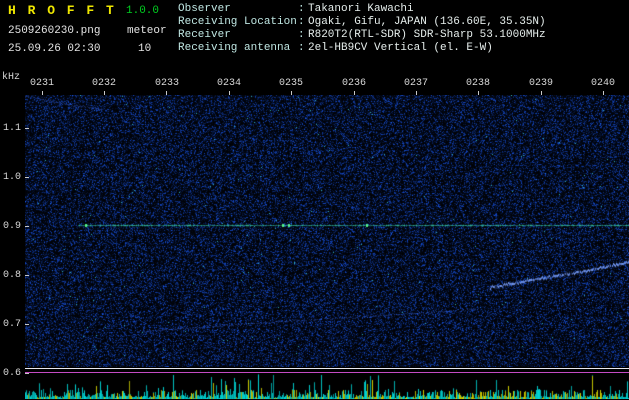  I want to click on x-axis-label: 0232, so click(103, 83).